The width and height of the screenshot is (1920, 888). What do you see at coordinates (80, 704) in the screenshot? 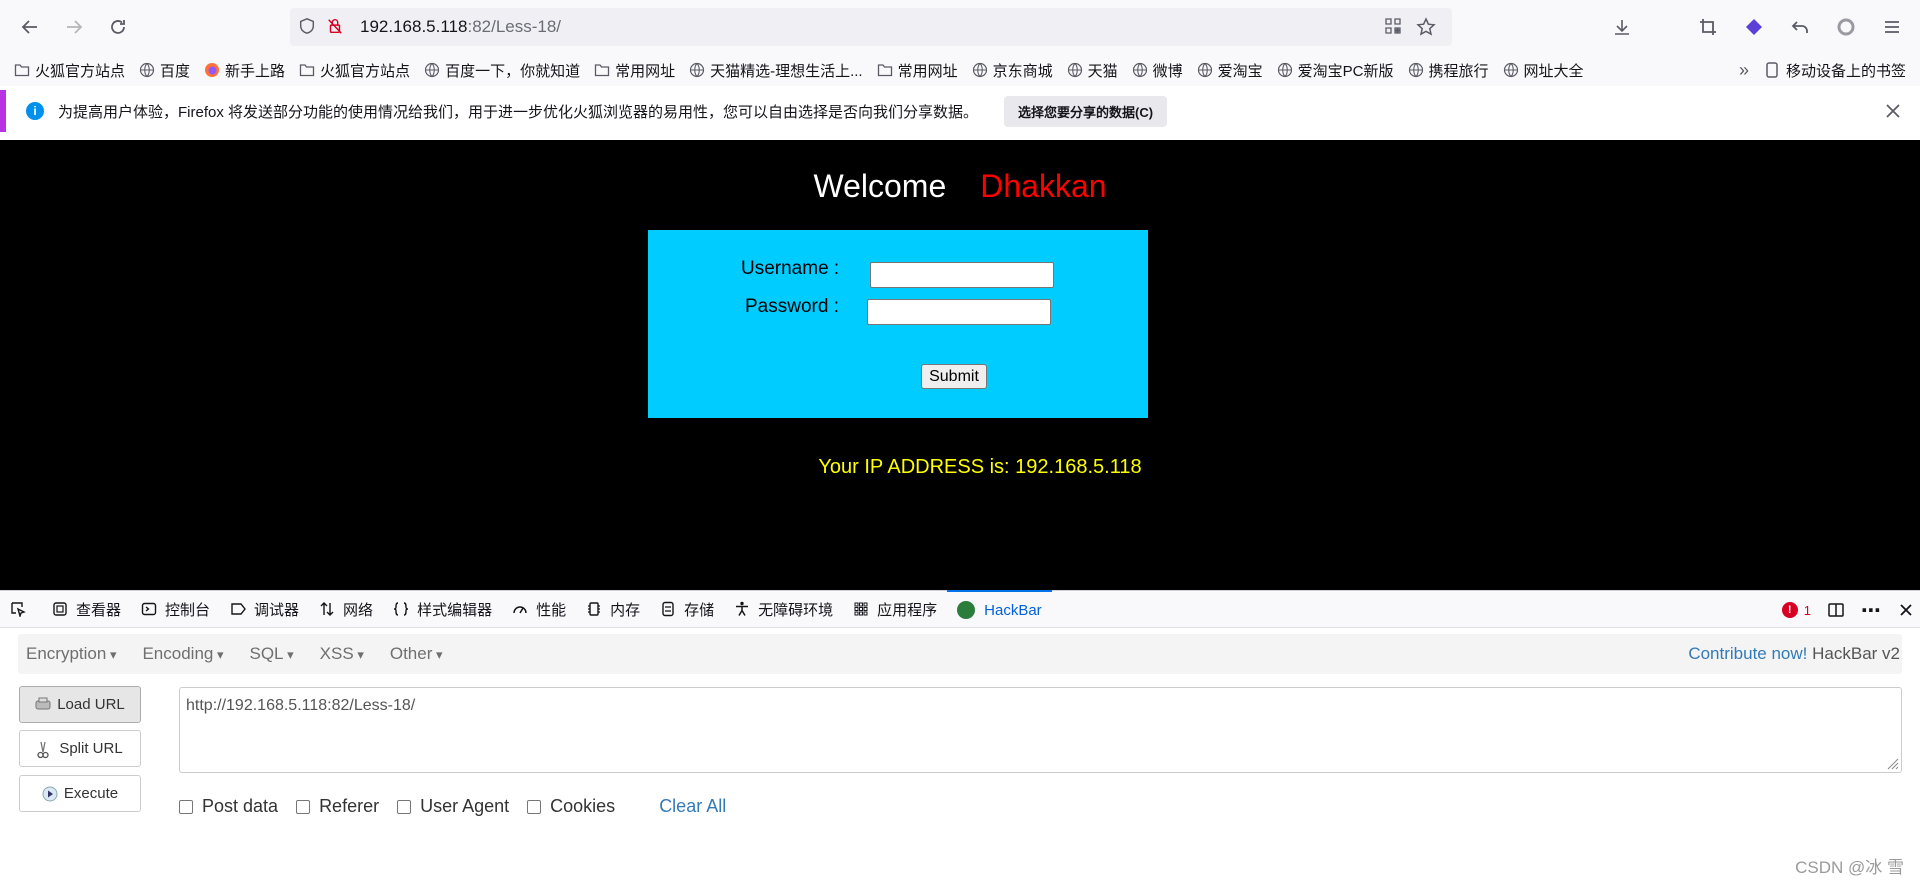
I see `load-url-button: Load URL` at bounding box center [80, 704].